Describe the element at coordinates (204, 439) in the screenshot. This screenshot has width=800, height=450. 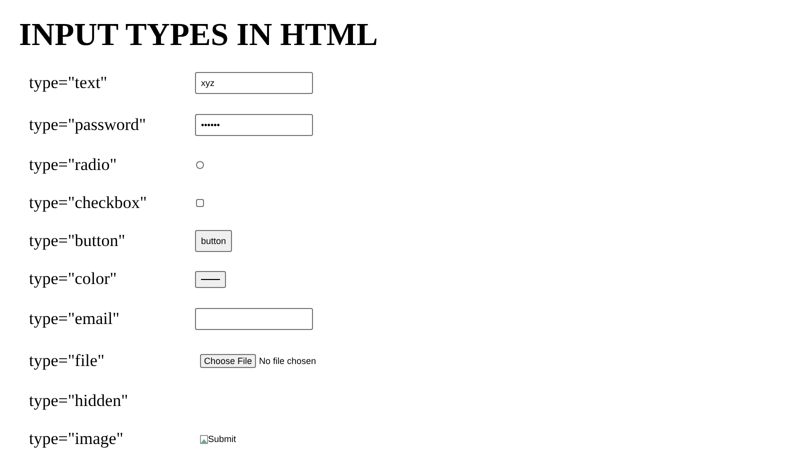
I see `broken-image-icon` at that location.